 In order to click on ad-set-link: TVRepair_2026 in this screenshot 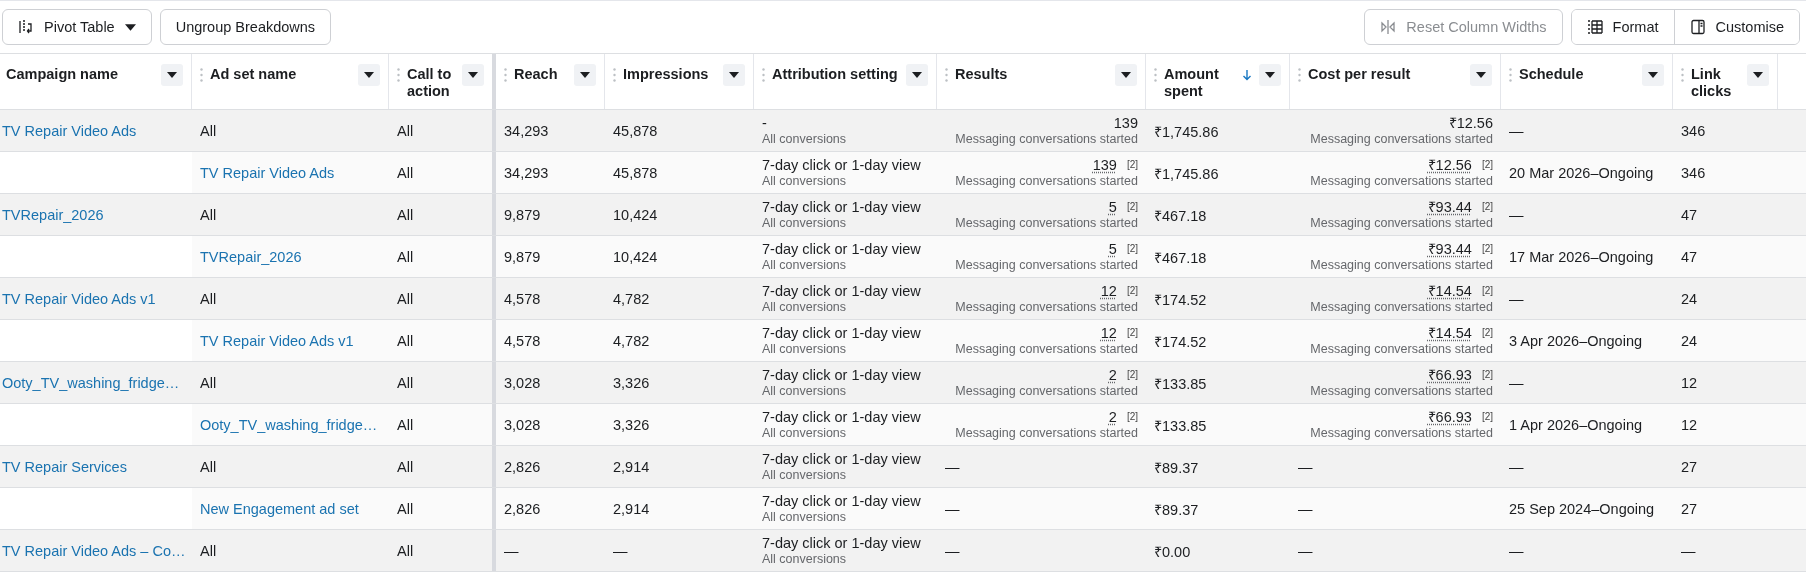, I will do `click(251, 256)`.